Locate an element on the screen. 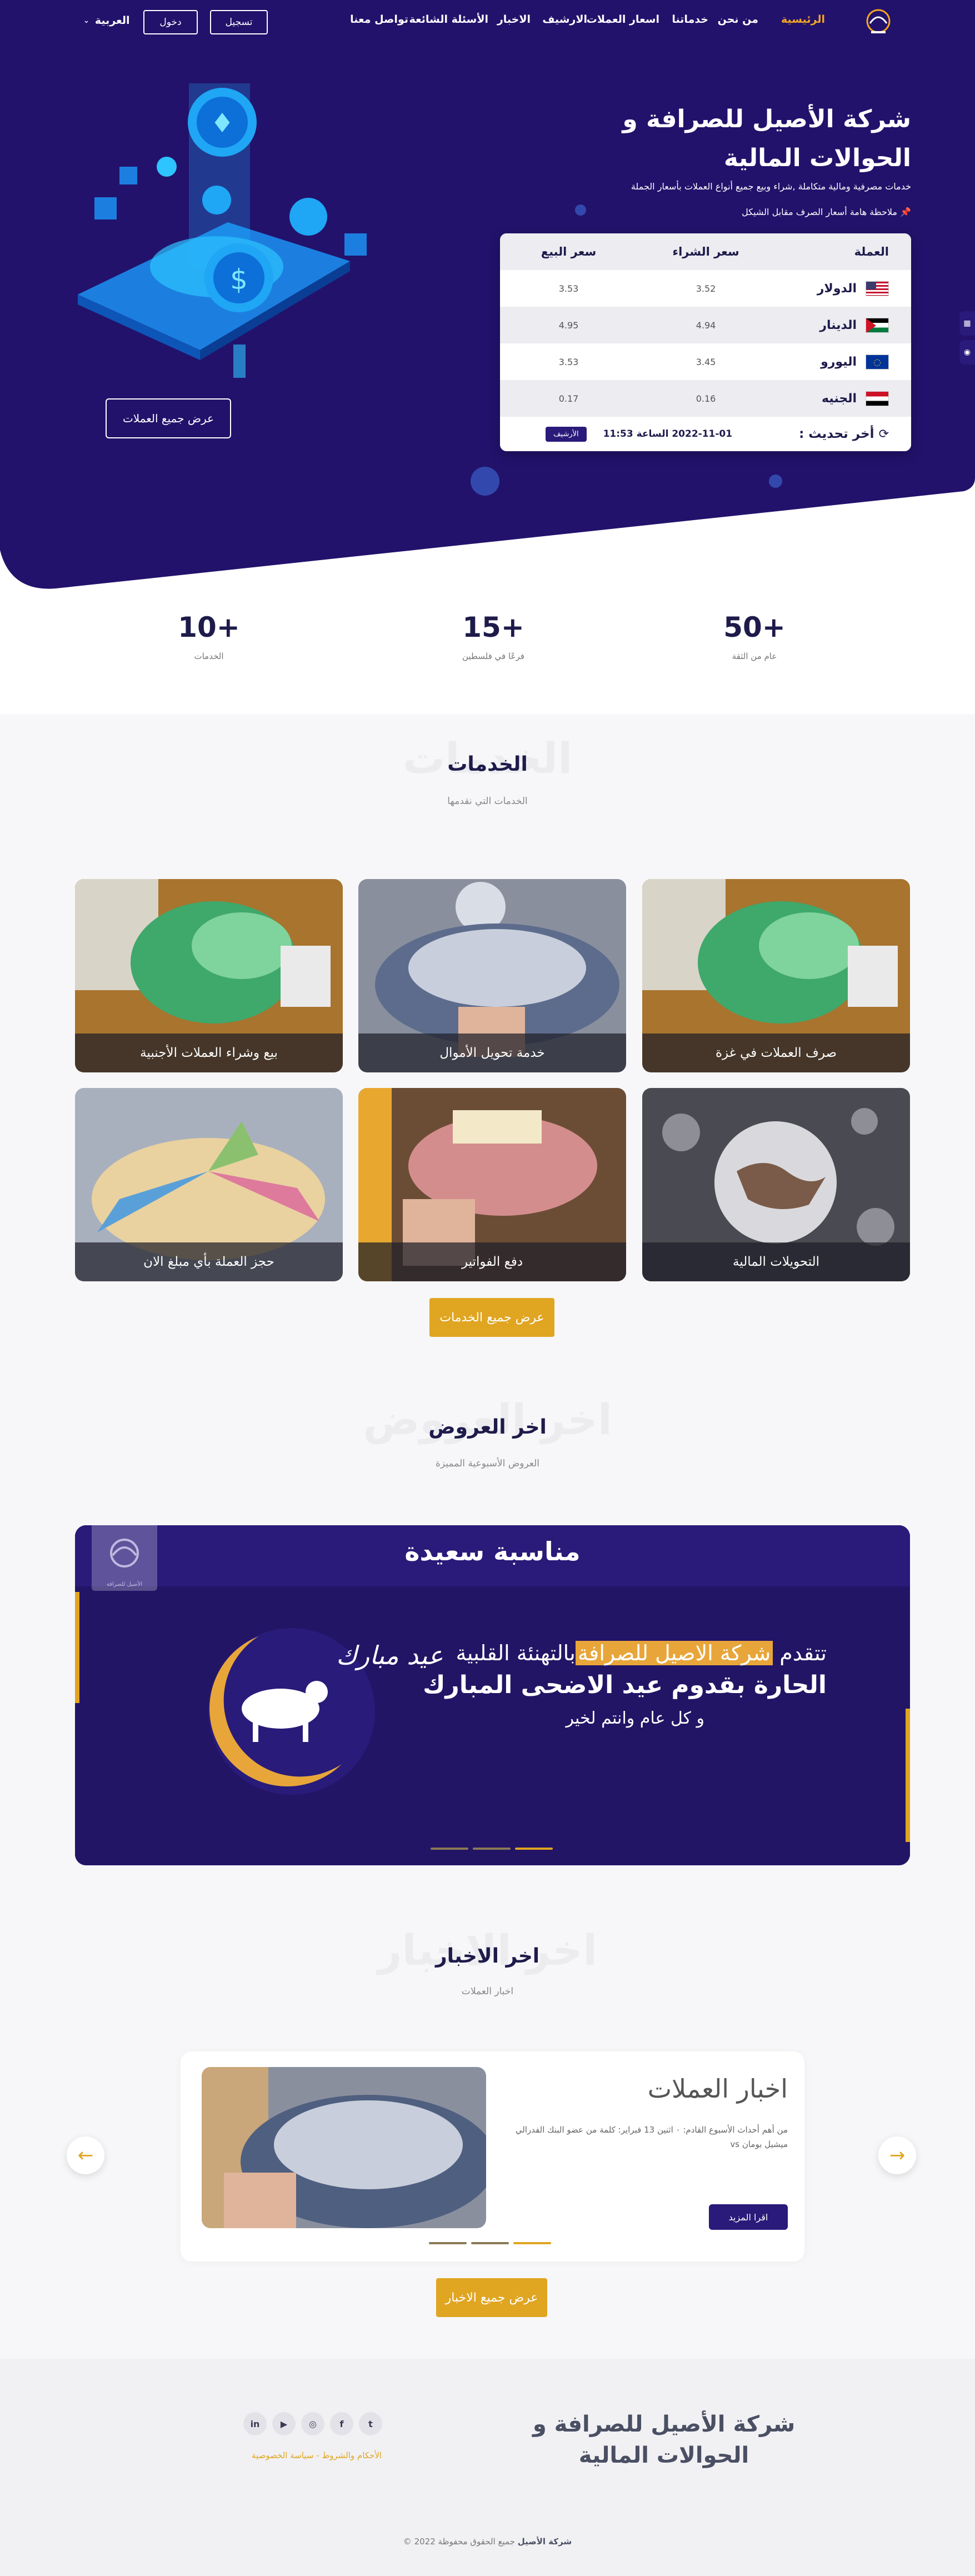  buy-price: 4.94 is located at coordinates (706, 325).